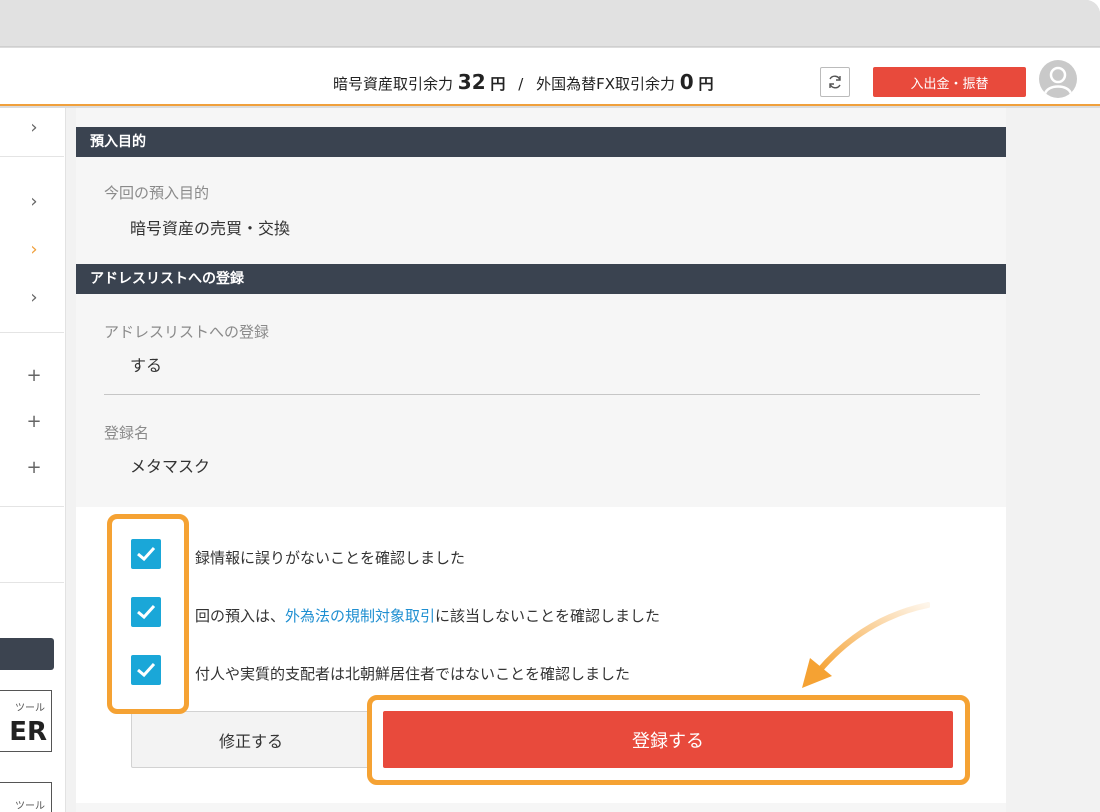 The height and width of the screenshot is (812, 1100). I want to click on registered-name-label: 登録名, so click(127, 433).